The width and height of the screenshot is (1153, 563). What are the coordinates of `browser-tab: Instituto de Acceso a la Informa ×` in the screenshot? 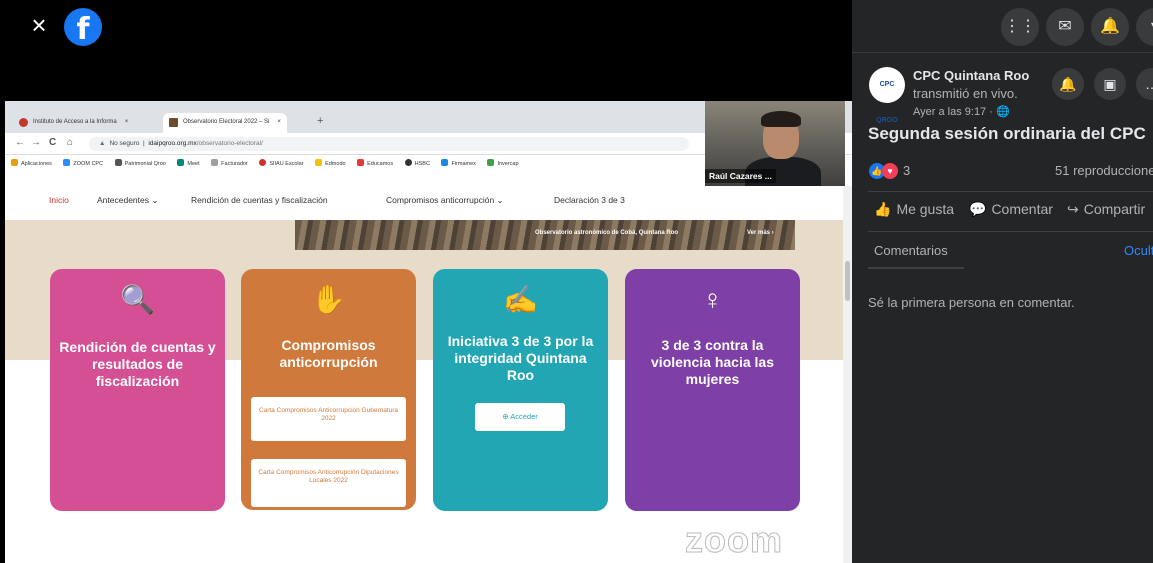 It's located at (73, 123).